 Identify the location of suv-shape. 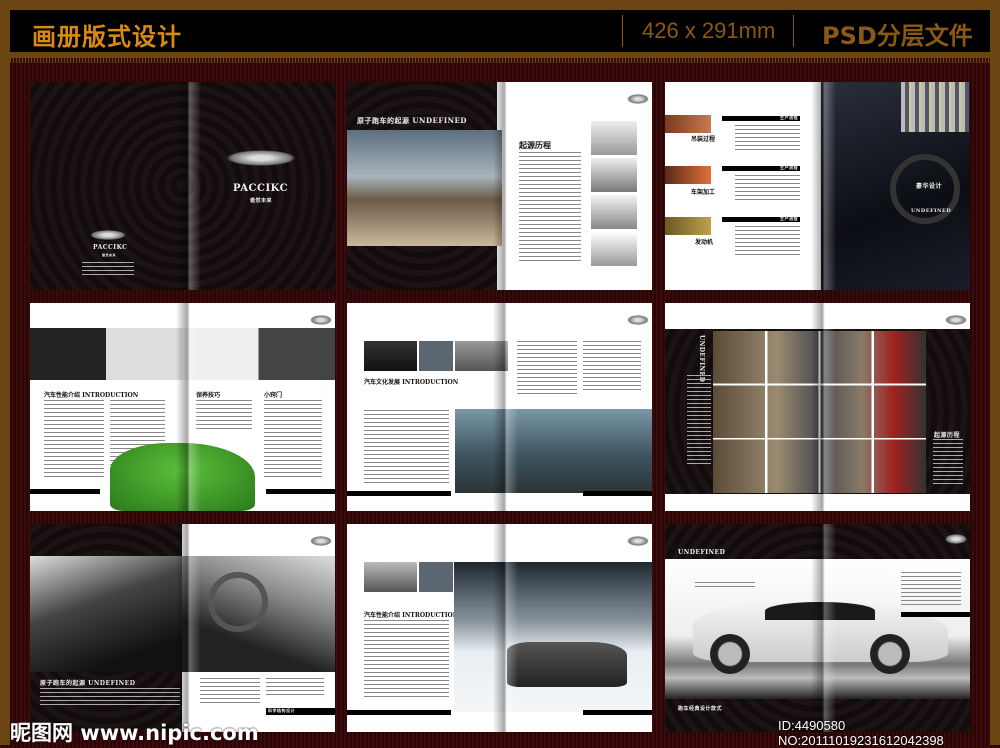
(567, 664).